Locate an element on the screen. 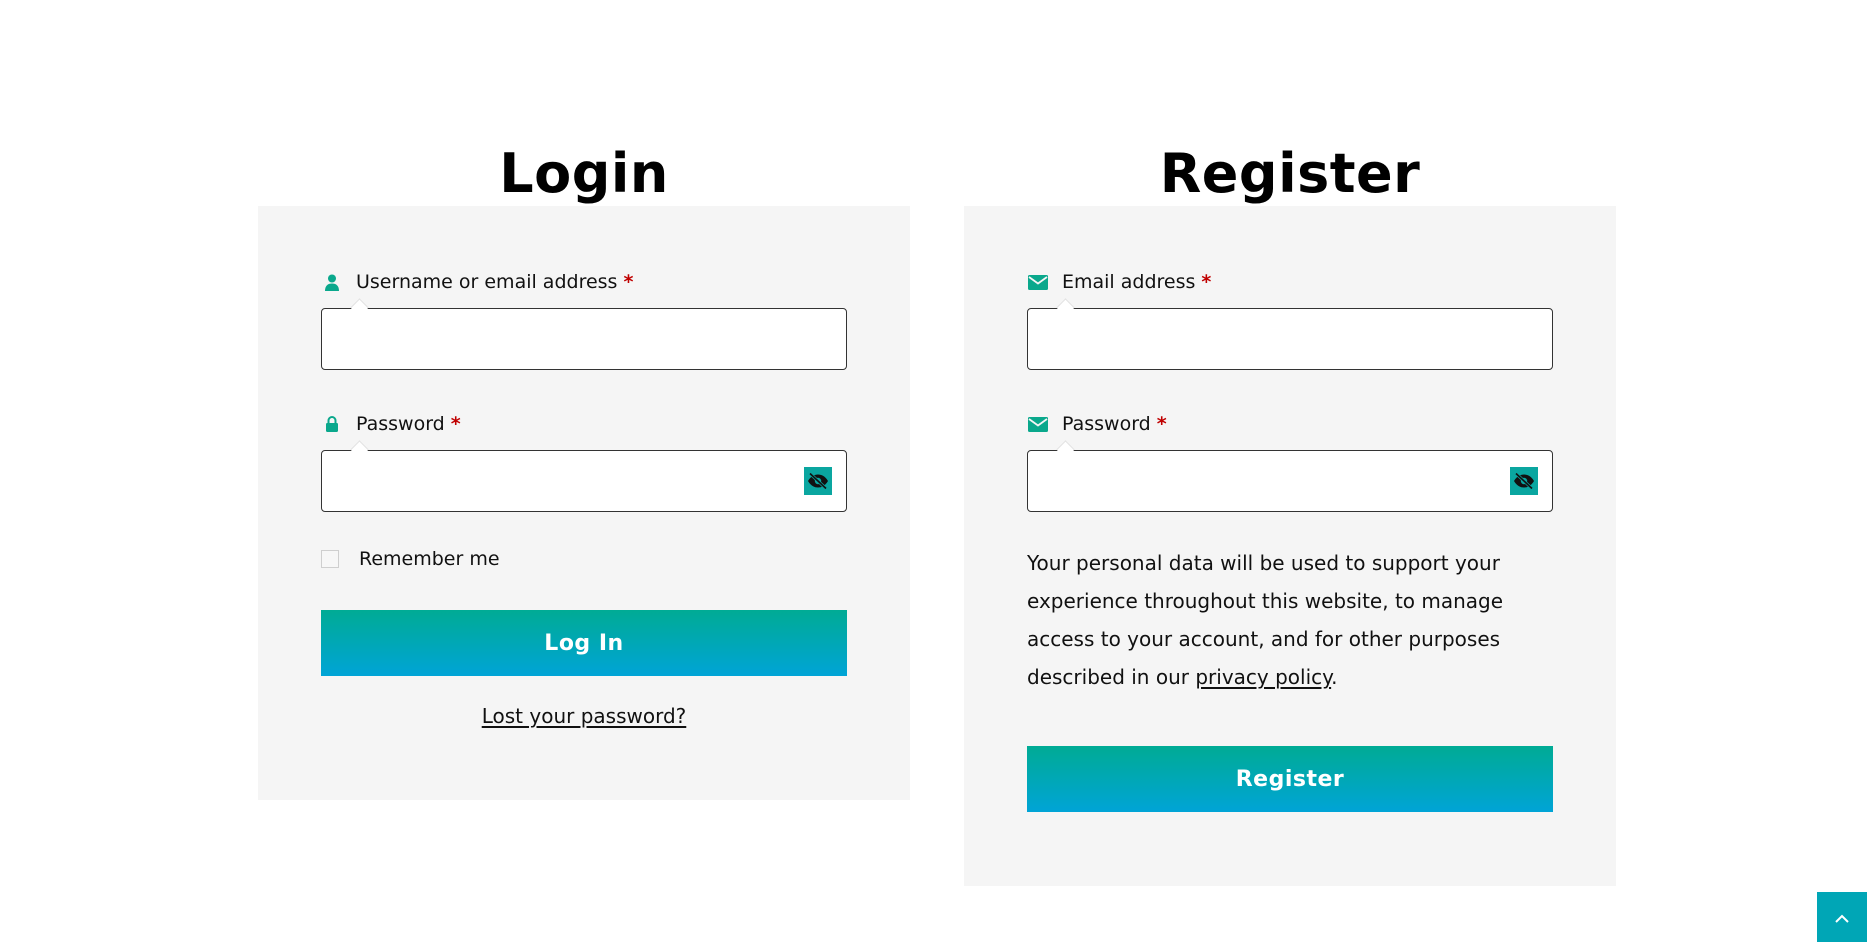 The height and width of the screenshot is (950, 1872). username-input is located at coordinates (584, 339).